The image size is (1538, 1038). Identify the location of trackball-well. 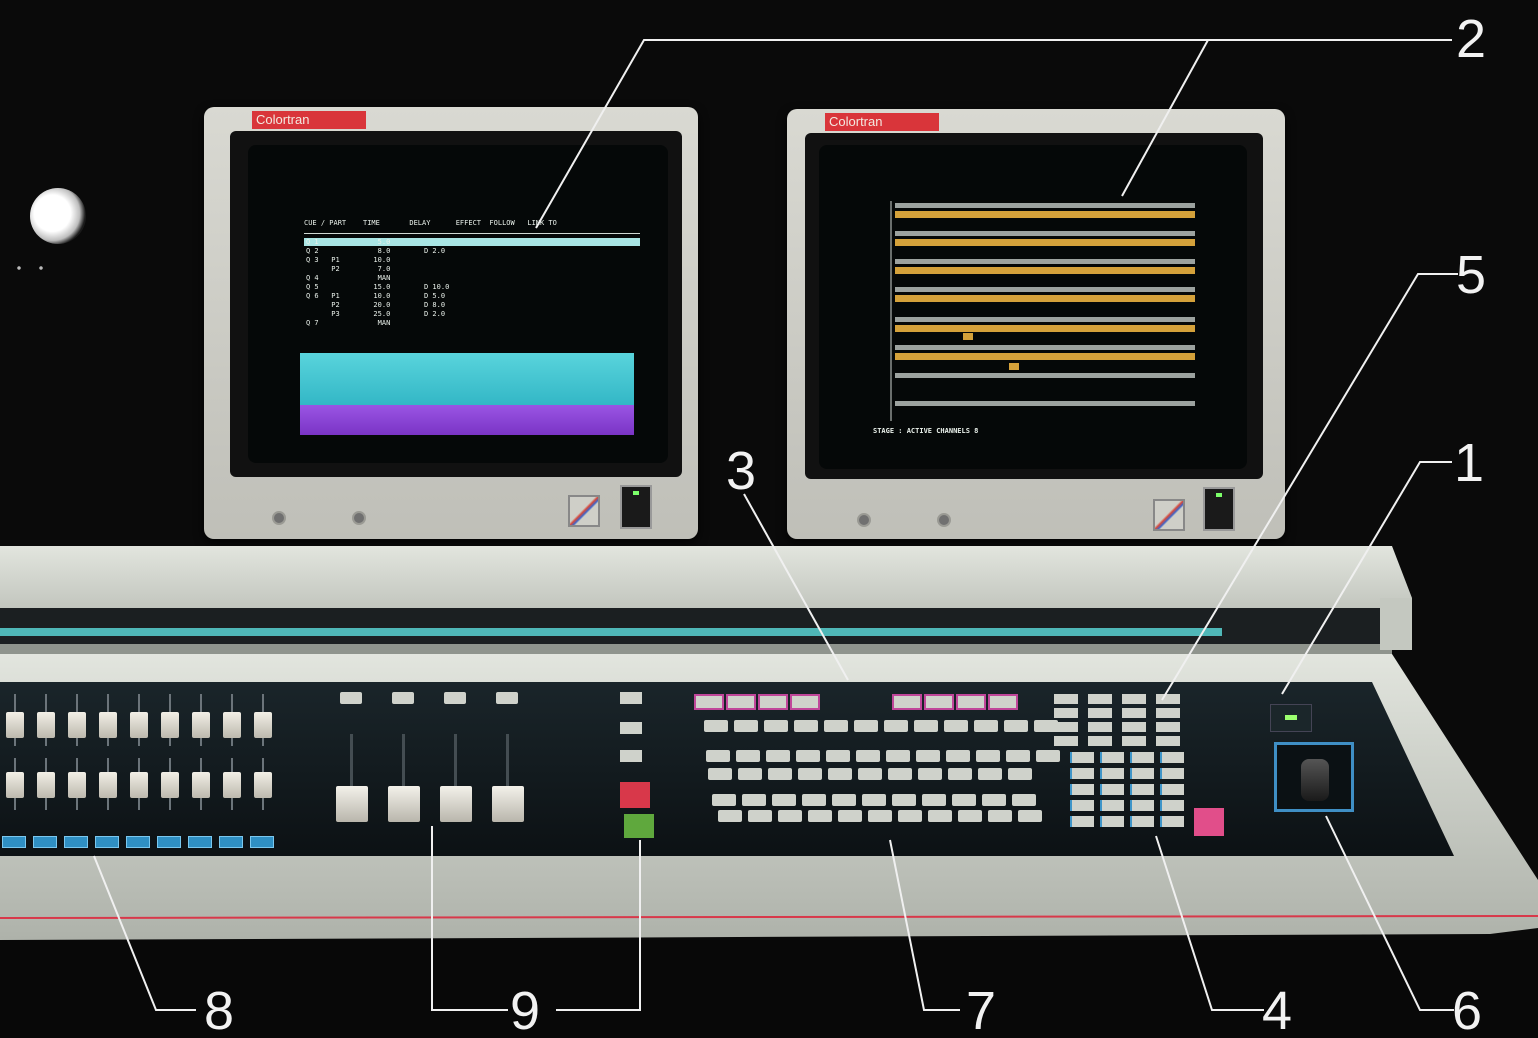
(1314, 777).